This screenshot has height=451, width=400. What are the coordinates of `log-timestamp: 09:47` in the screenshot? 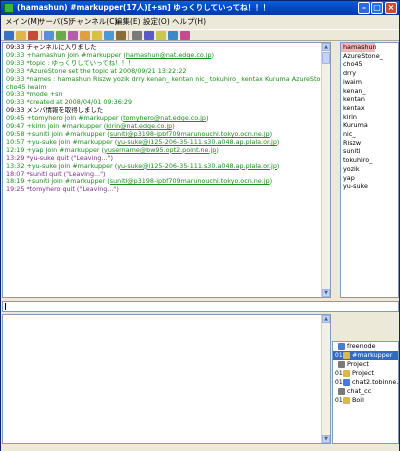 It's located at (15, 127).